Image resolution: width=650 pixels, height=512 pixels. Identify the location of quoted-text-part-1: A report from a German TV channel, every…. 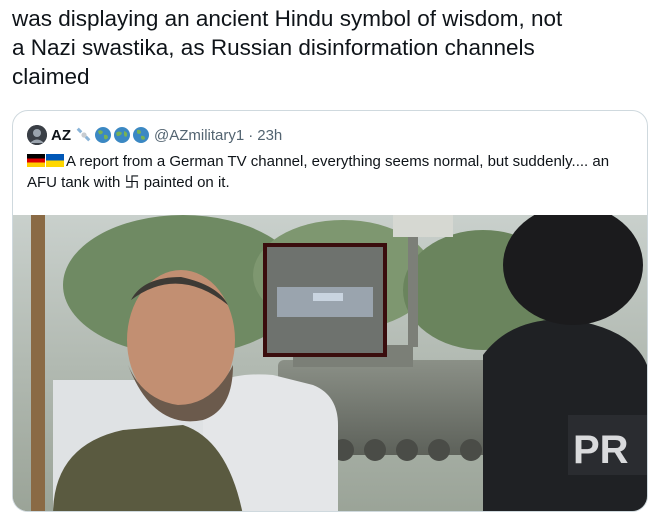
(318, 172).